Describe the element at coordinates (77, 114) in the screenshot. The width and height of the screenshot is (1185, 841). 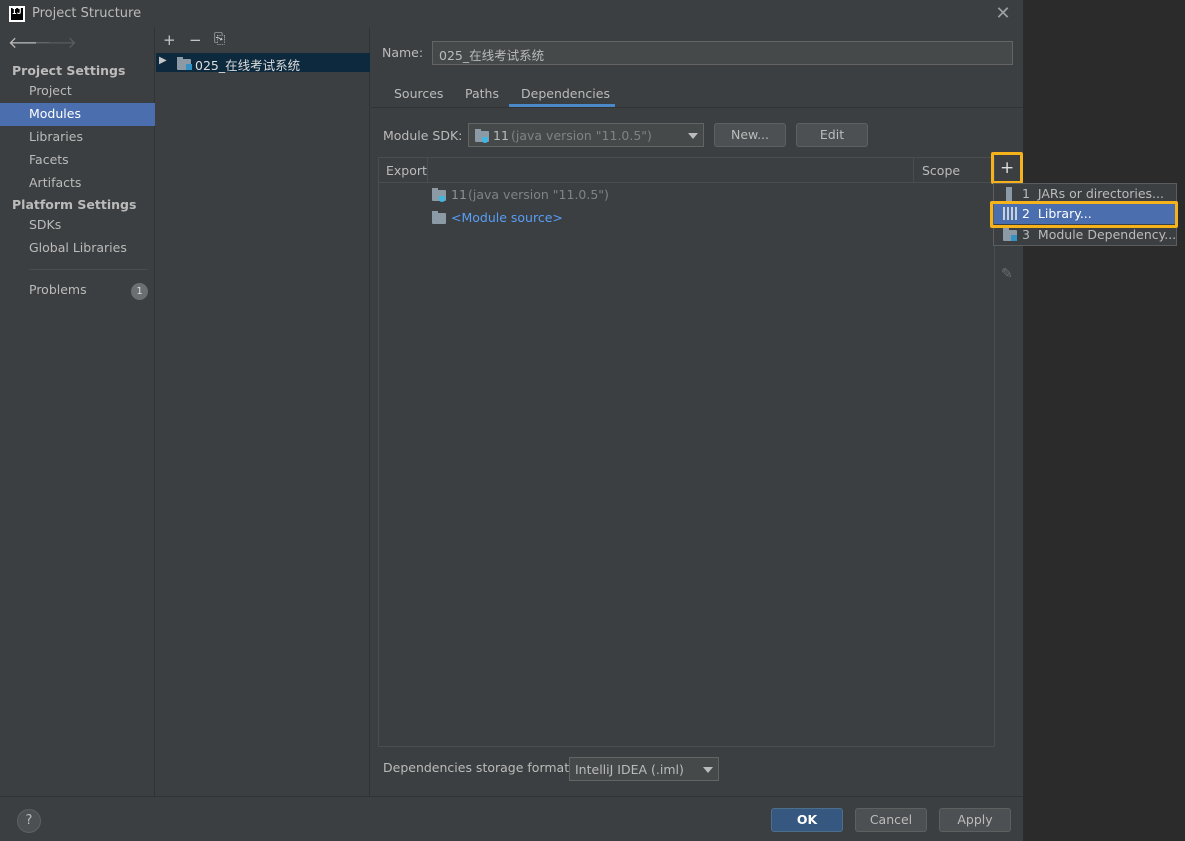
I see `sidebar-item-modules: Modules` at that location.